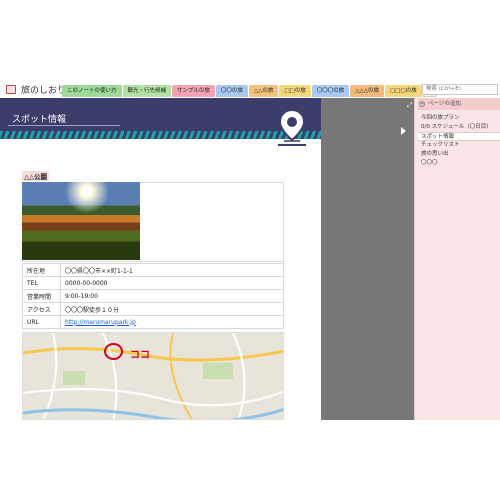 The image size is (500, 500). I want to click on info-value: 9:00-19:00, so click(172, 296).